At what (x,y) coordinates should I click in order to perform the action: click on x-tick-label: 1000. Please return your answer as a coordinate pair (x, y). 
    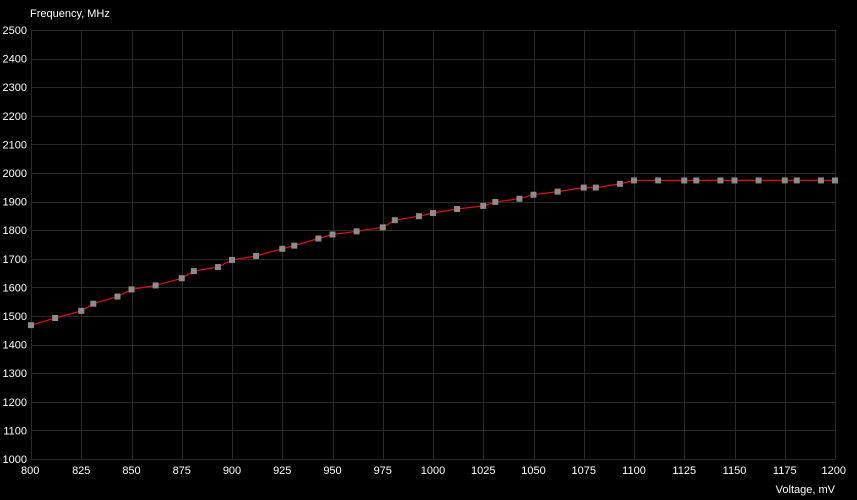
    Looking at the image, I should click on (433, 471).